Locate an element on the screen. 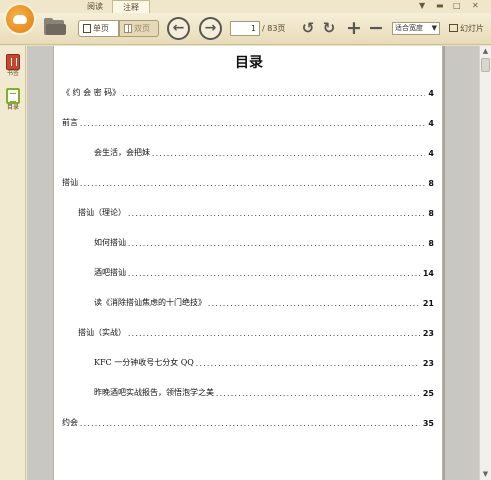  toolbar: 单页 双页 ← → 1 / 83页 ↺ ↻ + − 适合宽度 ▼ 幻灯片 is located at coordinates (245, 24).